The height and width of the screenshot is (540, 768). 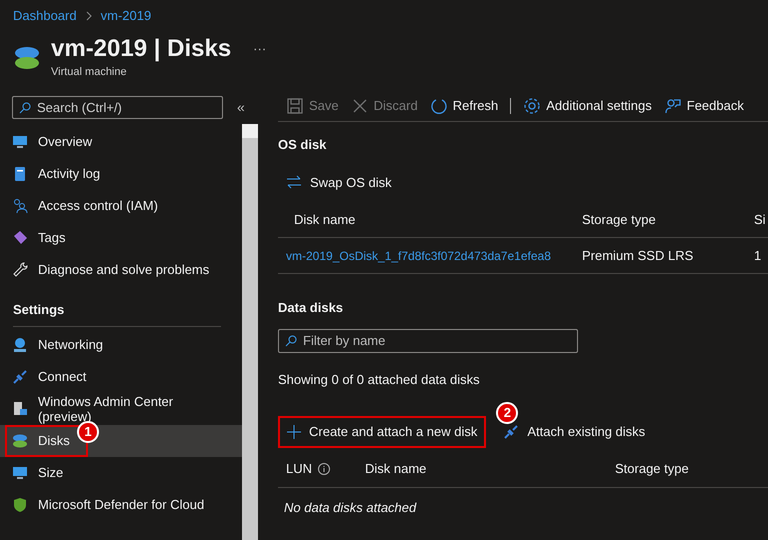 What do you see at coordinates (88, 16) in the screenshot?
I see `chevron-icon` at bounding box center [88, 16].